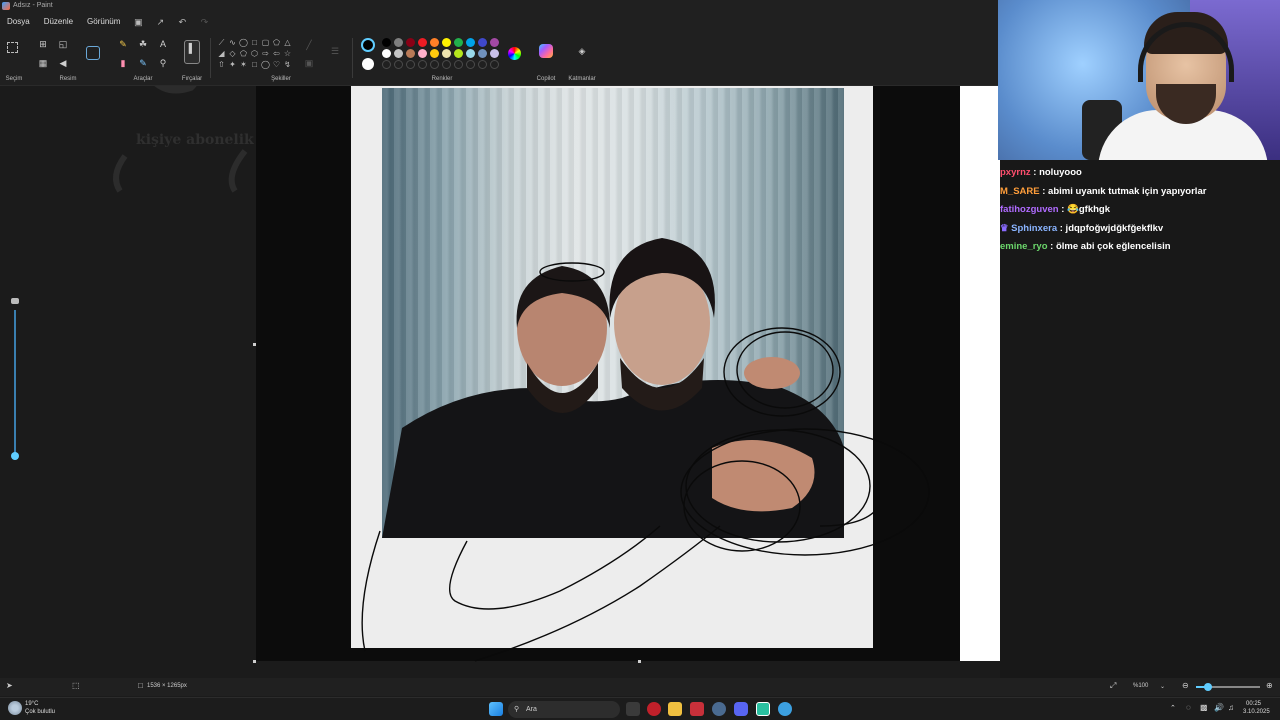 This screenshot has width=1280, height=720. What do you see at coordinates (1188, 707) in the screenshot?
I see `tray-app-icon: ◌` at bounding box center [1188, 707].